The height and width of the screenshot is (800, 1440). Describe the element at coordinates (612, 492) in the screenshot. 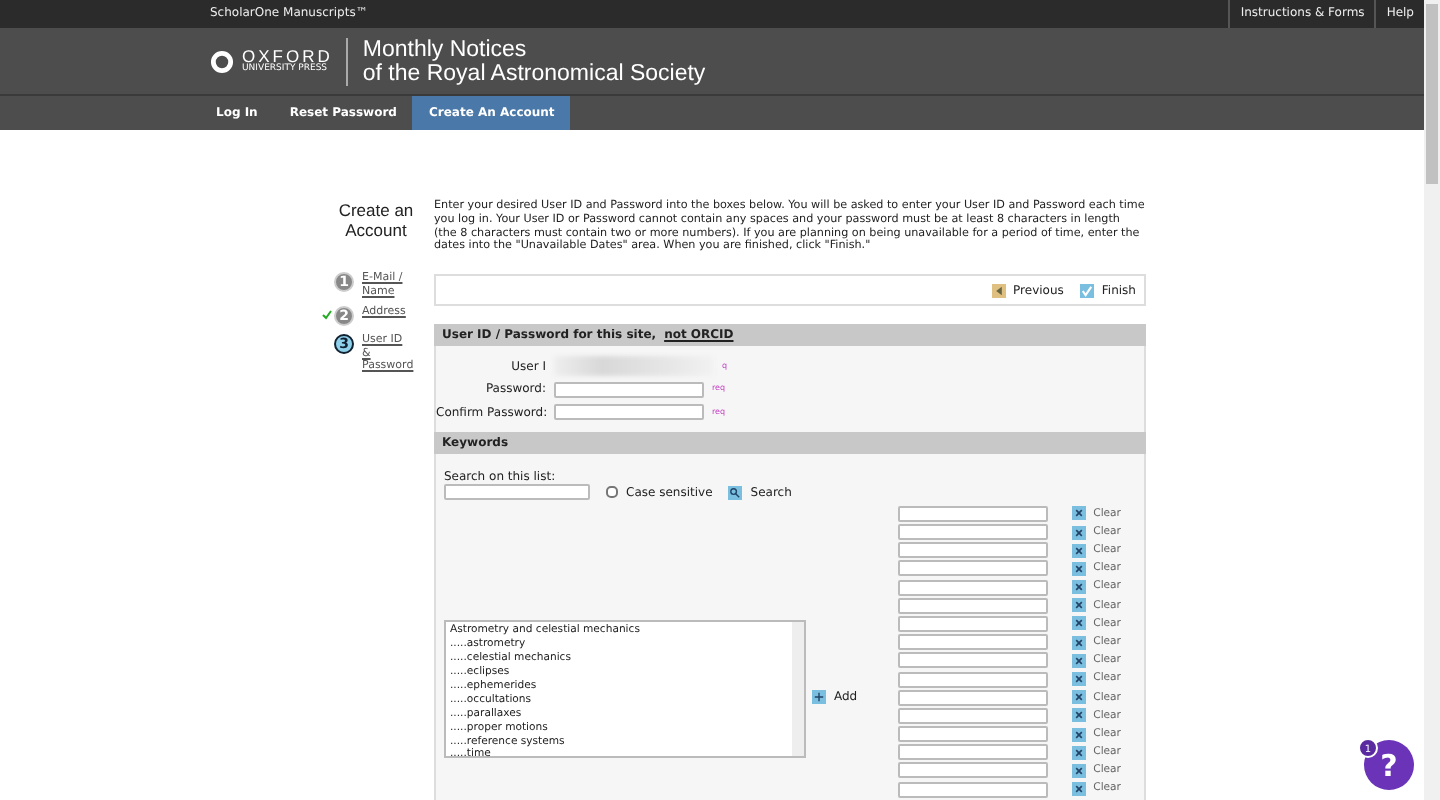

I see `checkbox` at that location.